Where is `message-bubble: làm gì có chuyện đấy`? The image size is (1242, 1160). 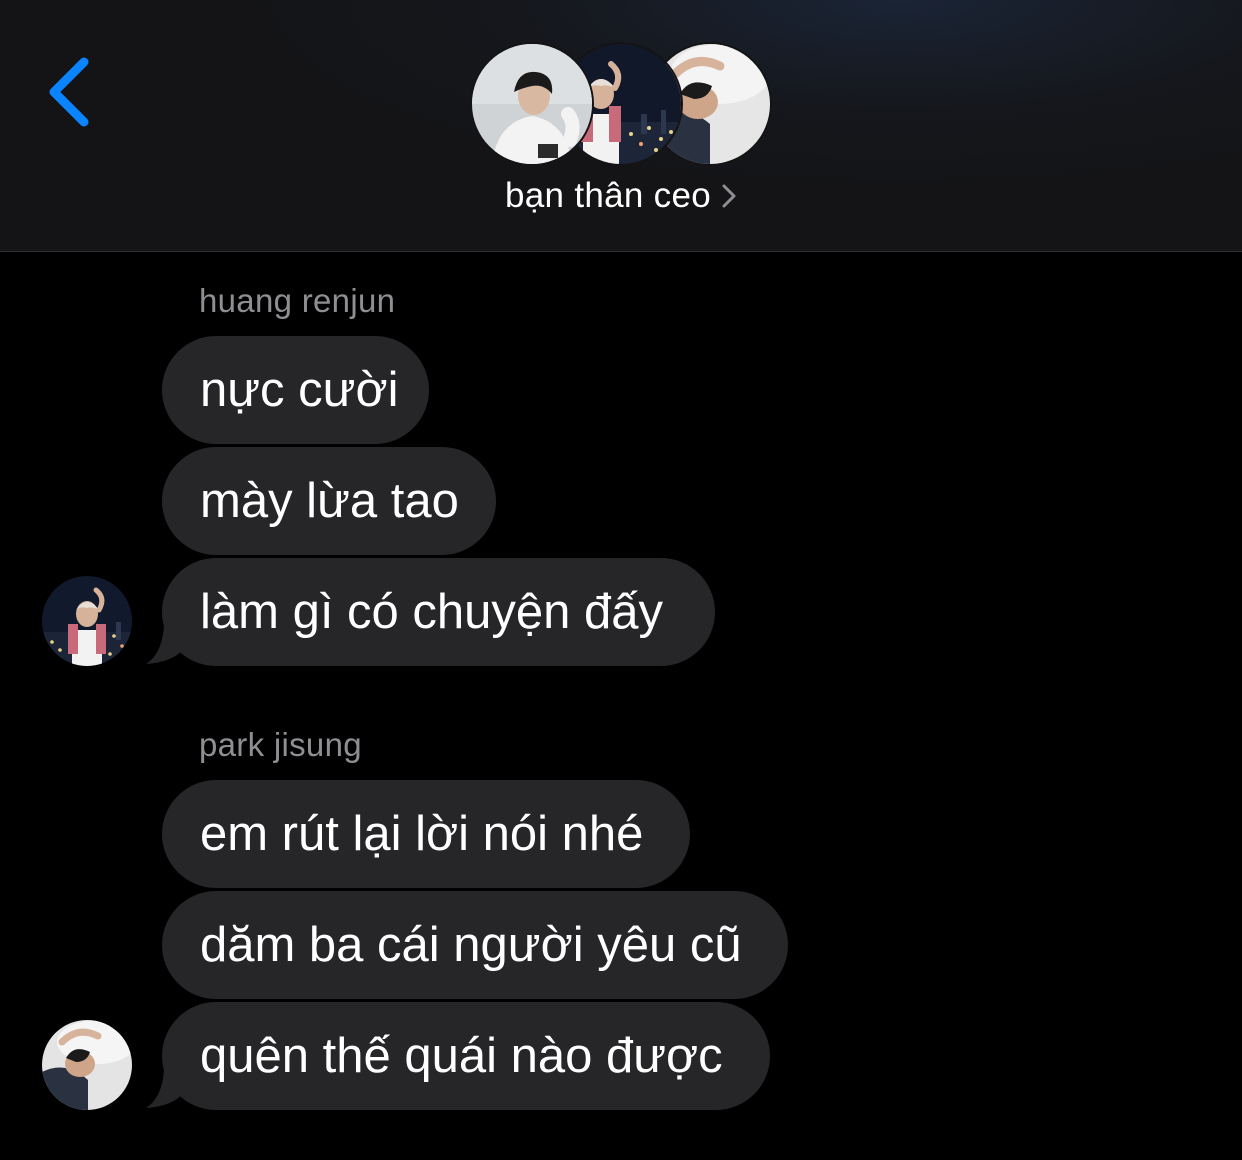 message-bubble: làm gì có chuyện đấy is located at coordinates (438, 612).